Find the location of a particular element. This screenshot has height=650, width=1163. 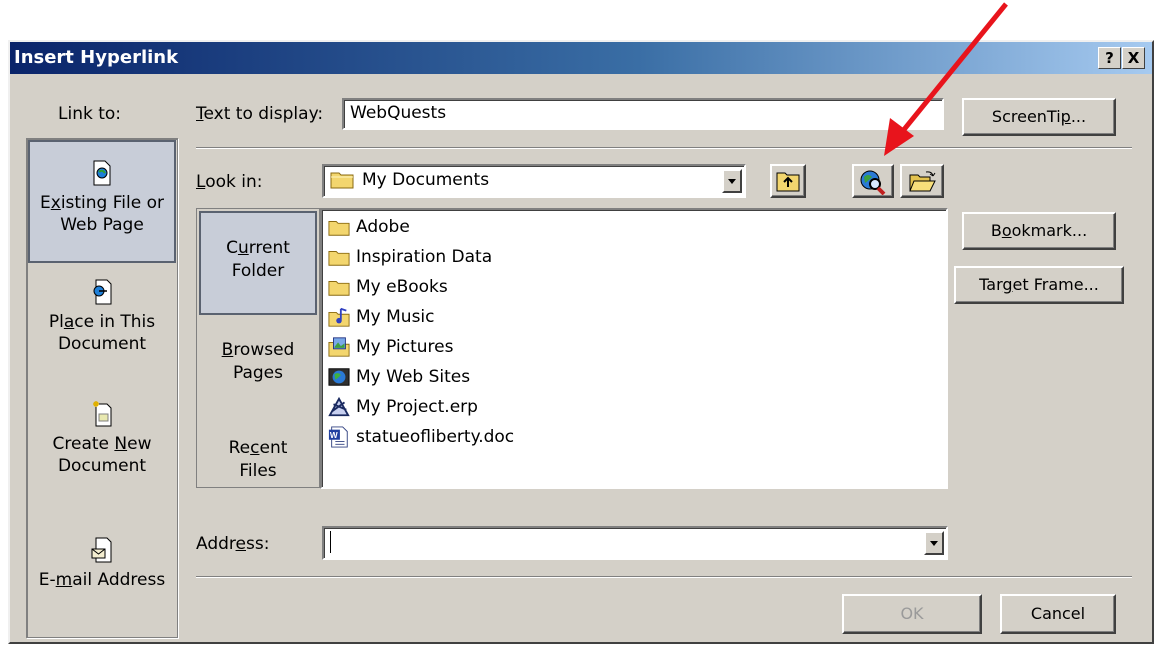

browsed-pages-label: Browsed is located at coordinates (258, 350).